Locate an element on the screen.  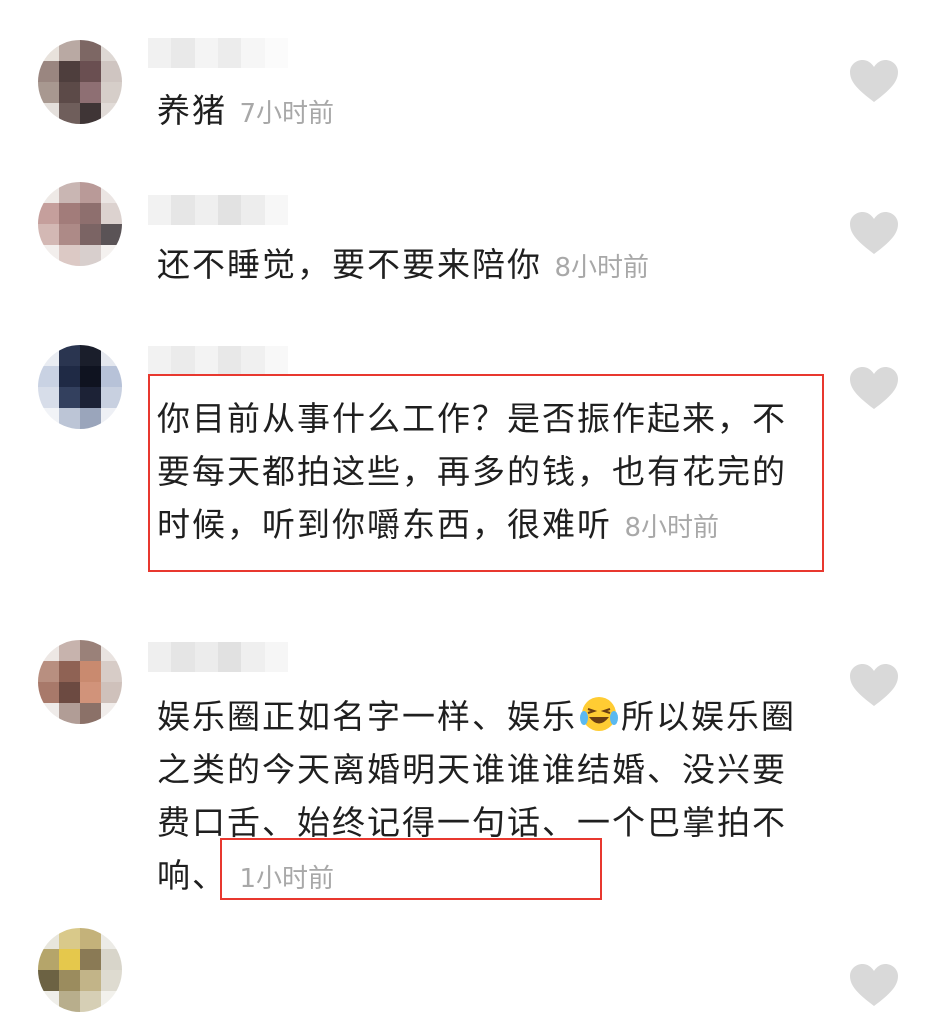
comment-text: 养猪 7小时前 is located at coordinates (246, 110).